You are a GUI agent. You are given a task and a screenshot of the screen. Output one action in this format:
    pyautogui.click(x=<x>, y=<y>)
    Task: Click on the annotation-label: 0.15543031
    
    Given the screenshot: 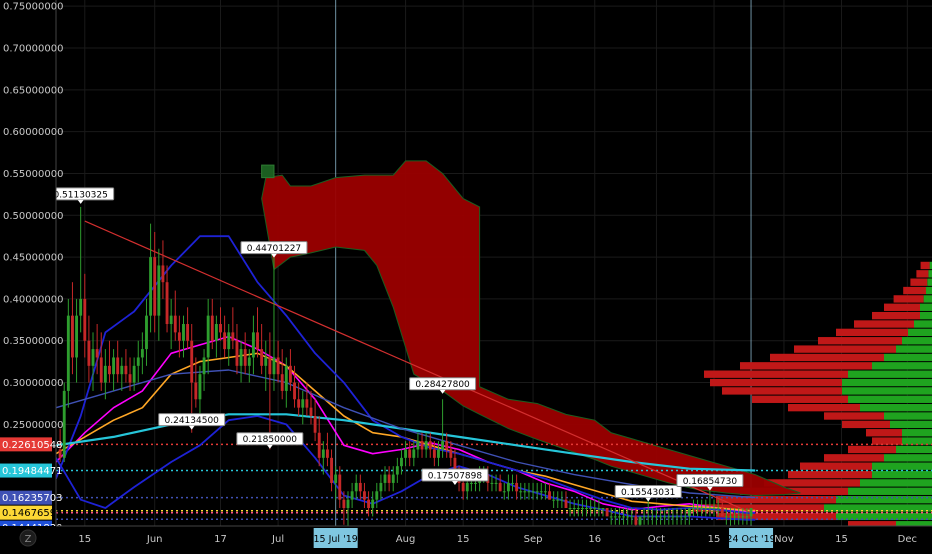 What is the action you would take?
    pyautogui.click(x=648, y=493)
    